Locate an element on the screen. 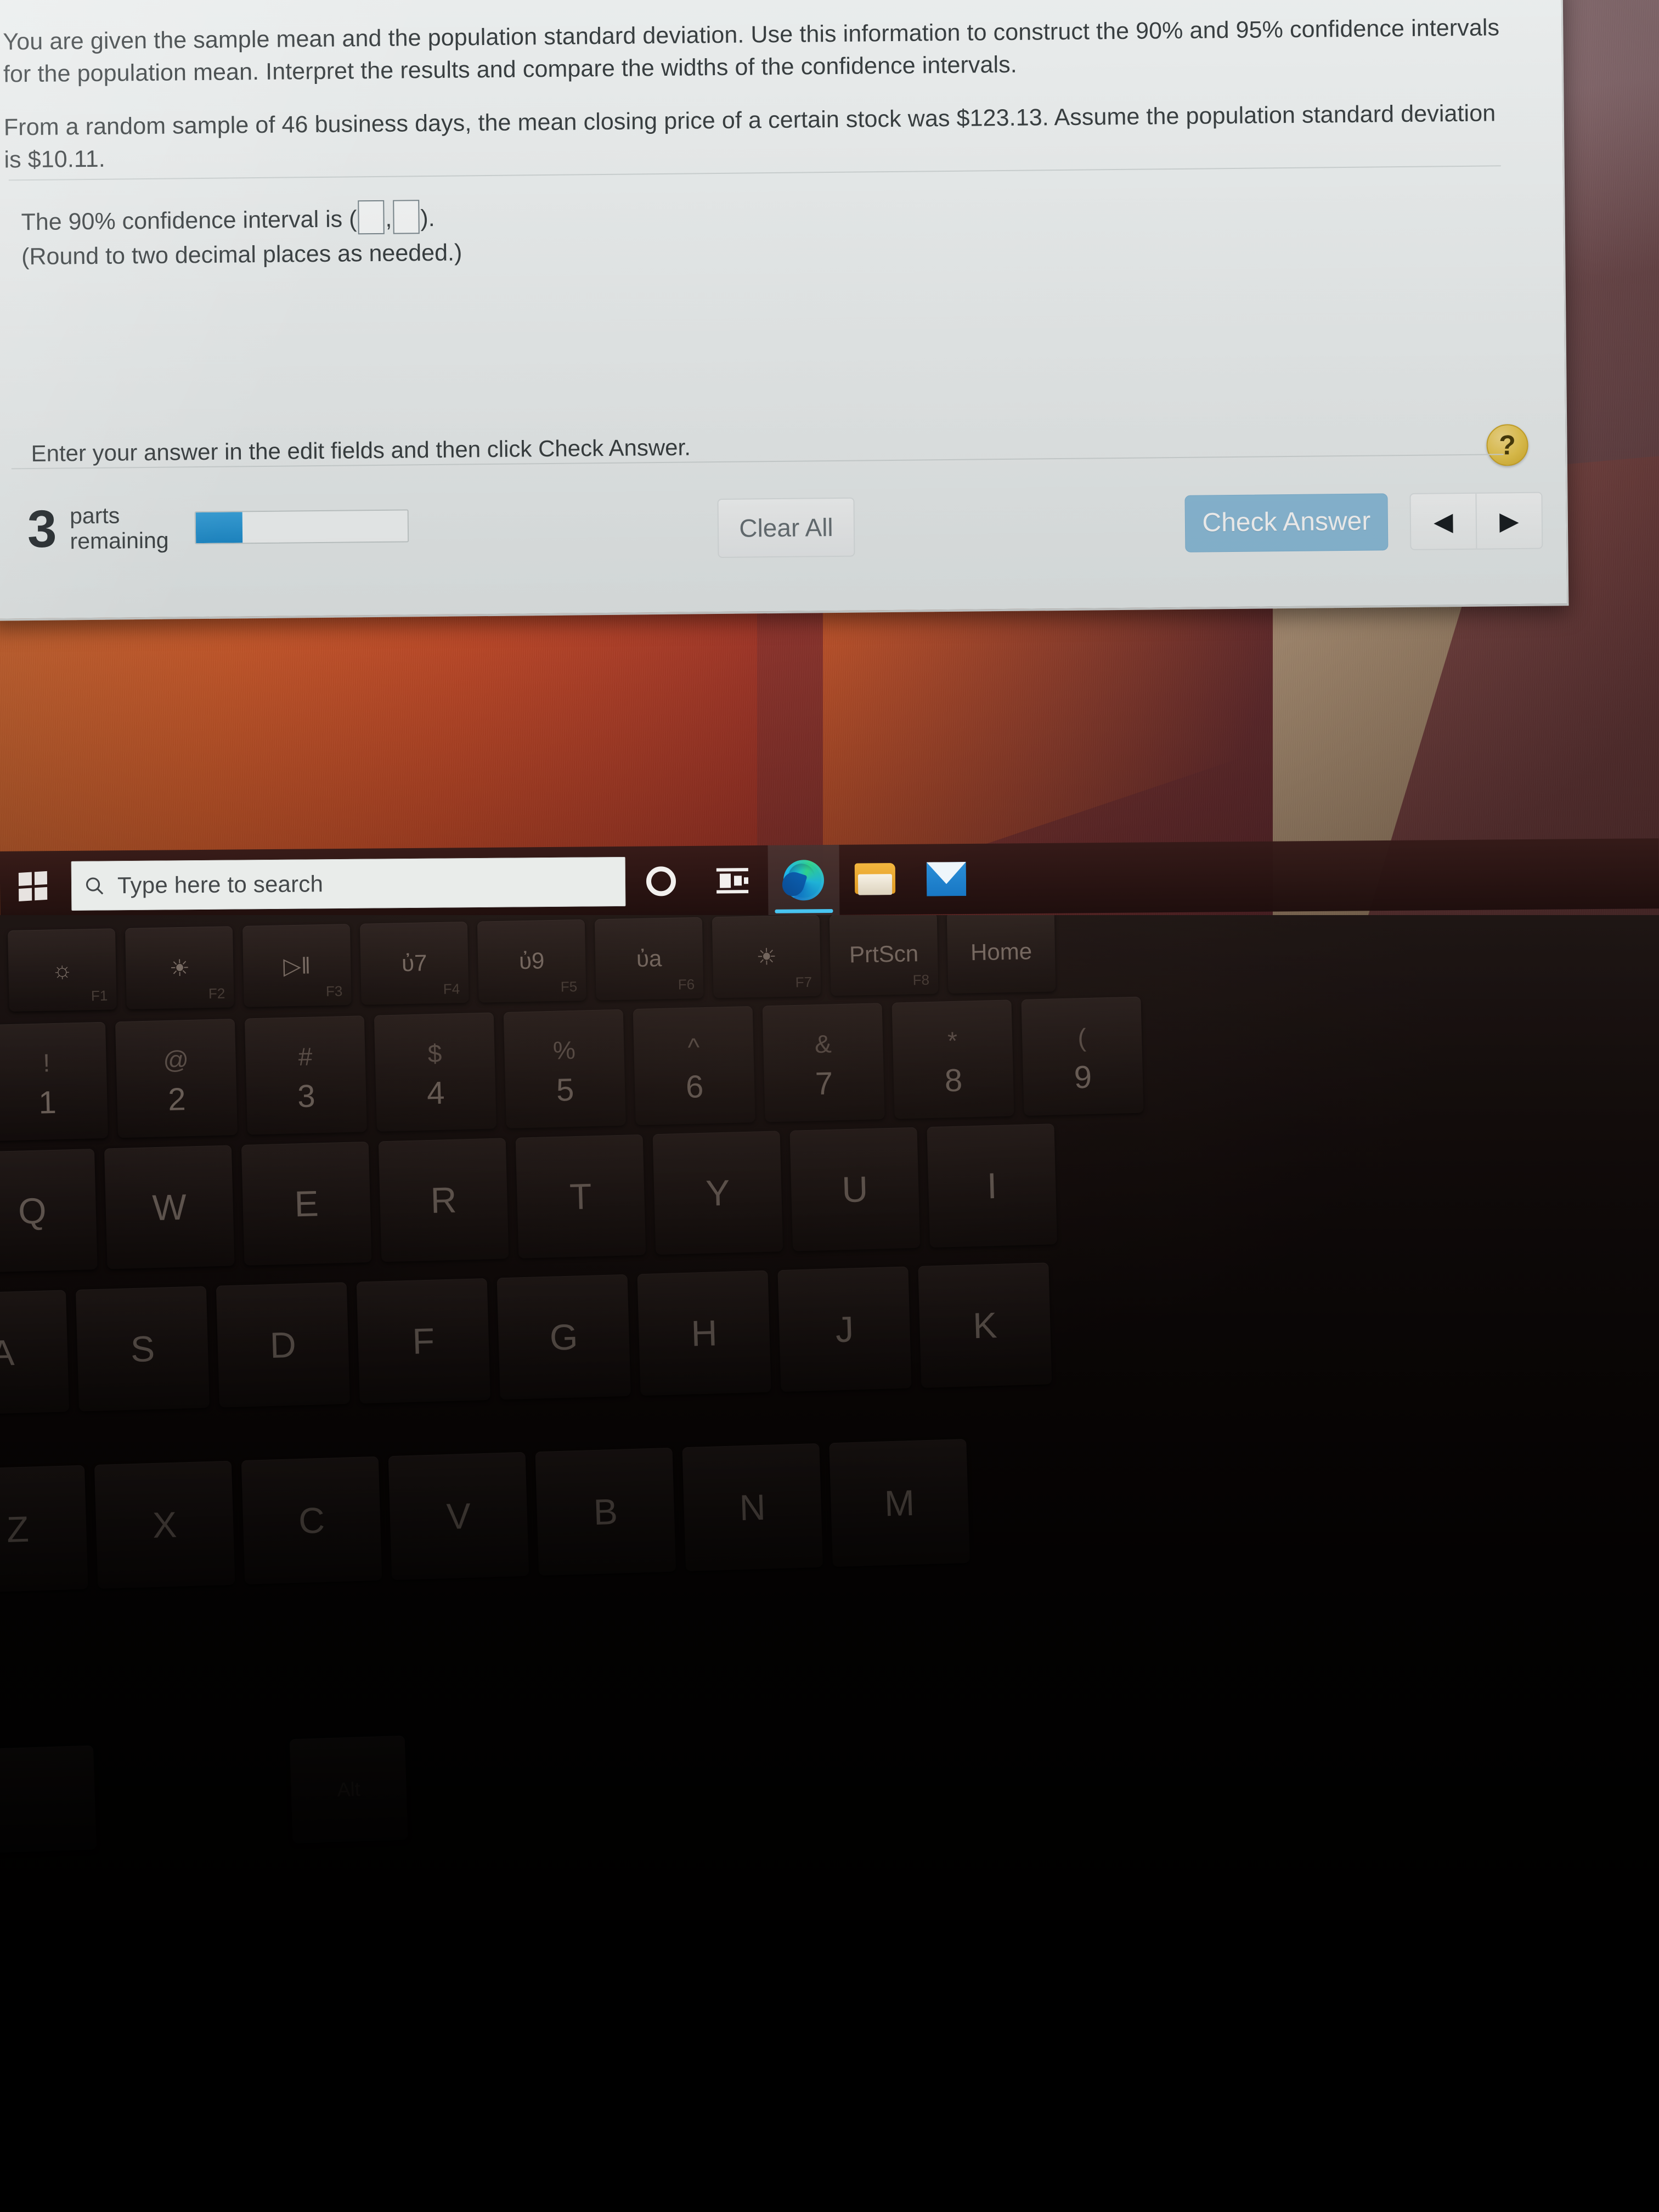  parts-remaining-label: parts remaining is located at coordinates (119, 529).